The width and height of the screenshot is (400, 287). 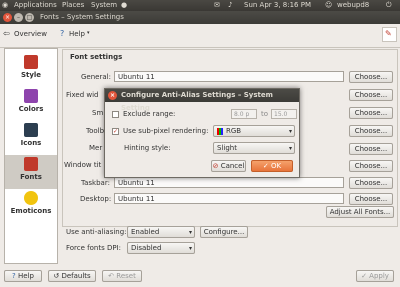 I want to click on maximize-icon: □, so click(x=29, y=17).